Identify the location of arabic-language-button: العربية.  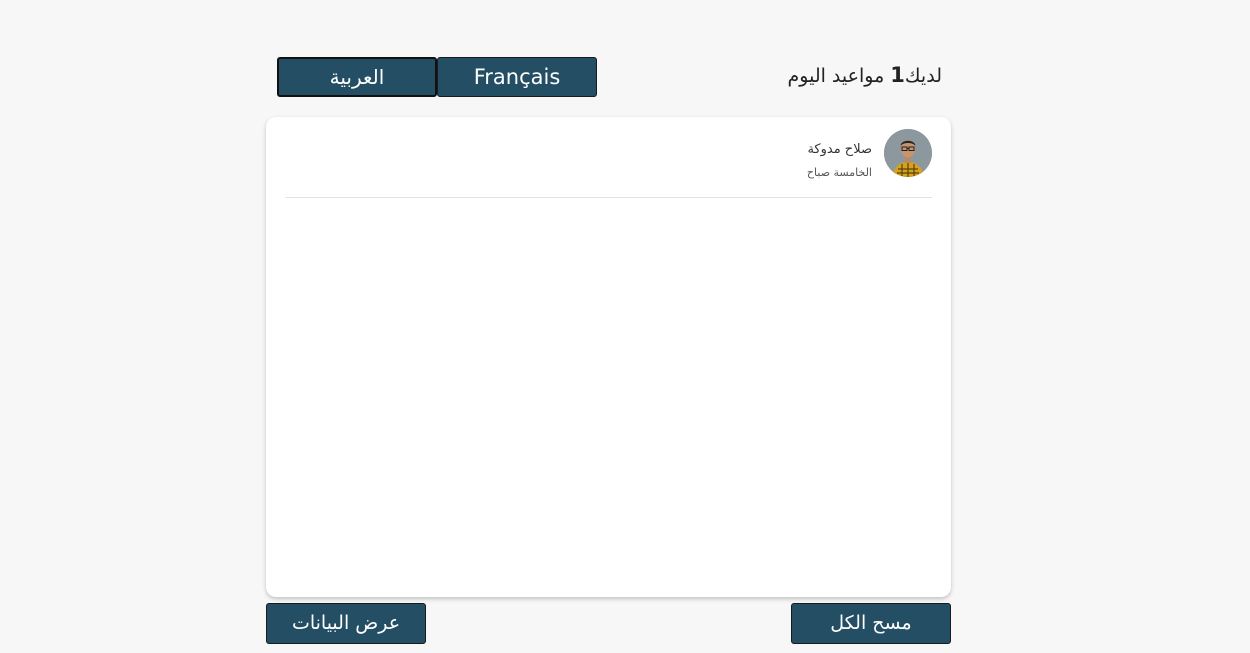
(357, 77).